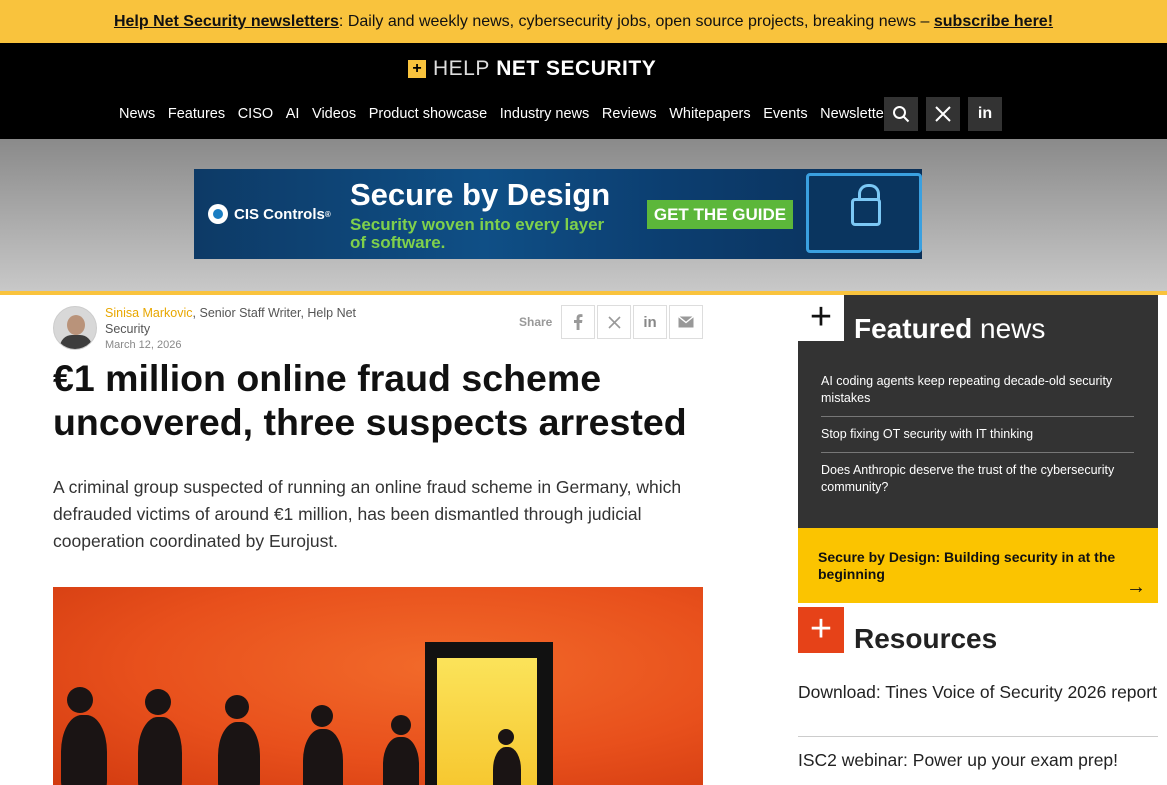 This screenshot has height=785, width=1167. What do you see at coordinates (536, 322) in the screenshot?
I see `share-label: Share` at bounding box center [536, 322].